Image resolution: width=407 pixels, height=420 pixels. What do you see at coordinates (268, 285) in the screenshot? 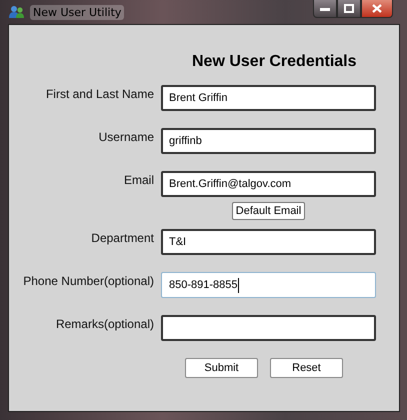
I see `input-field: 850-891-8855` at bounding box center [268, 285].